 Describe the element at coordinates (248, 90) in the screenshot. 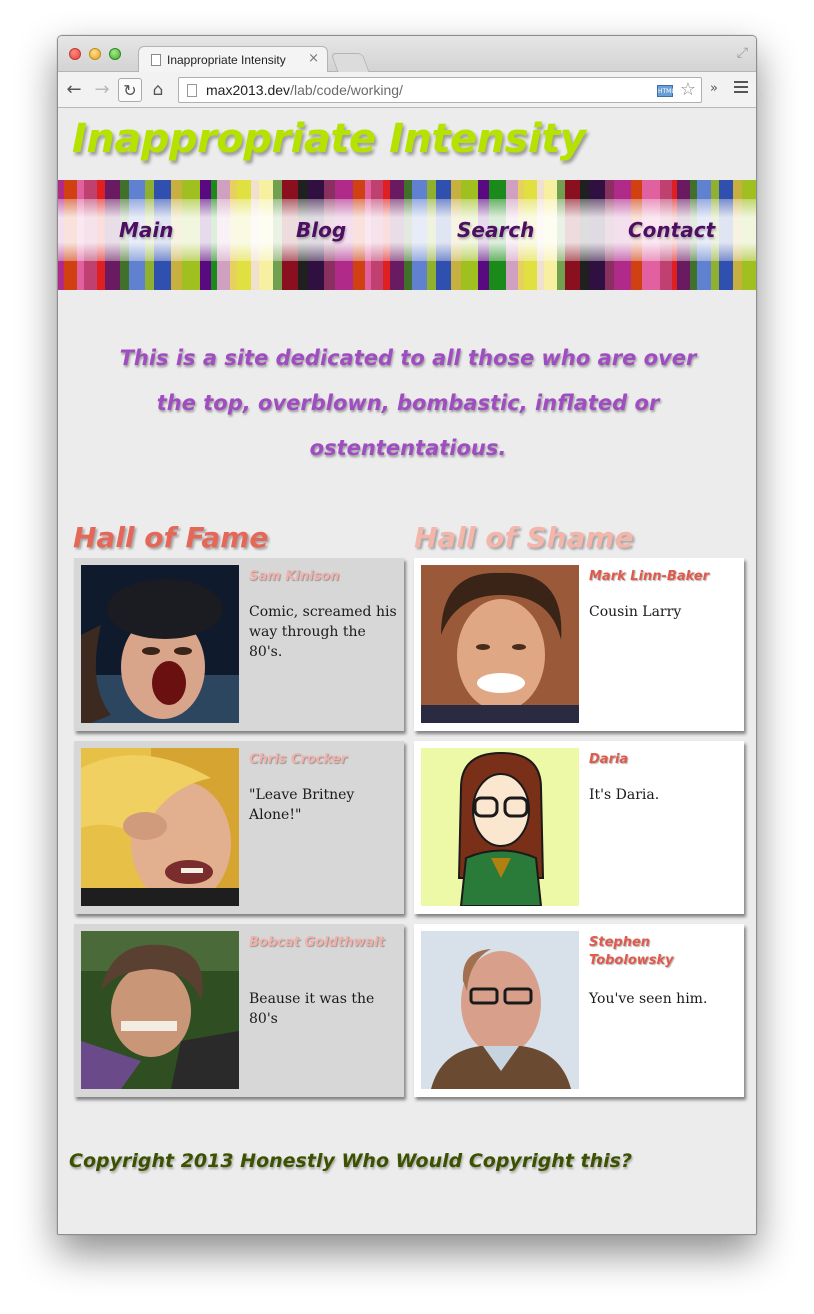

I see `url-host: max2013.dev` at that location.